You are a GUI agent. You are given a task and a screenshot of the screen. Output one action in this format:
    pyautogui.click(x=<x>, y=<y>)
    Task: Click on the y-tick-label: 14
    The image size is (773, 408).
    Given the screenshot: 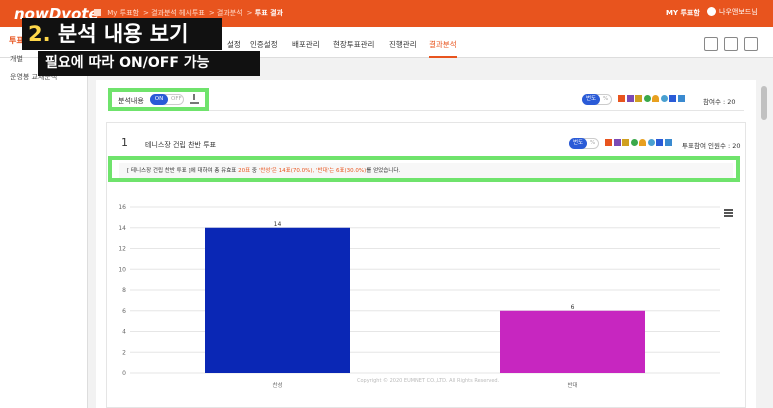 What is the action you would take?
    pyautogui.click(x=122, y=228)
    